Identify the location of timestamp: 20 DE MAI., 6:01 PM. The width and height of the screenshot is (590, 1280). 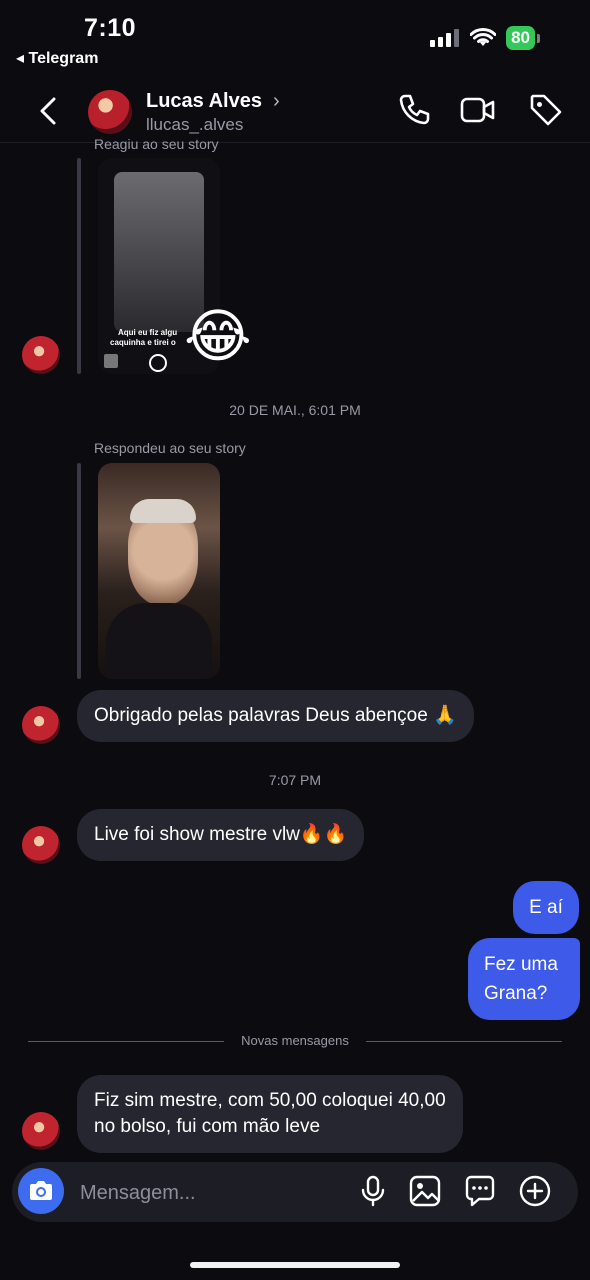
(295, 410).